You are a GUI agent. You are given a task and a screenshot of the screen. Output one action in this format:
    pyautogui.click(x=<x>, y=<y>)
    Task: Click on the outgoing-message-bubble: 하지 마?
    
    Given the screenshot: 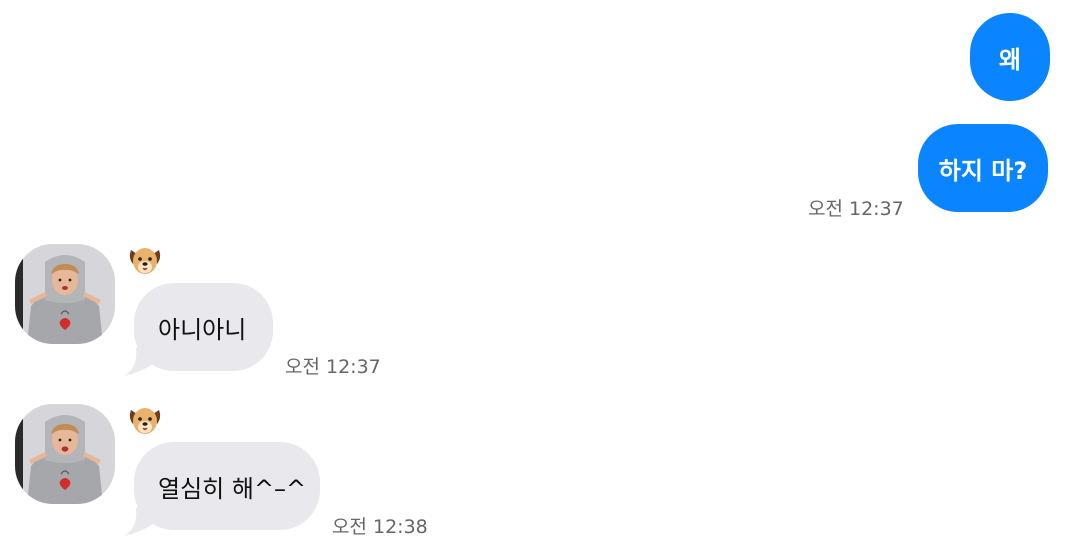 What is the action you would take?
    pyautogui.click(x=983, y=168)
    